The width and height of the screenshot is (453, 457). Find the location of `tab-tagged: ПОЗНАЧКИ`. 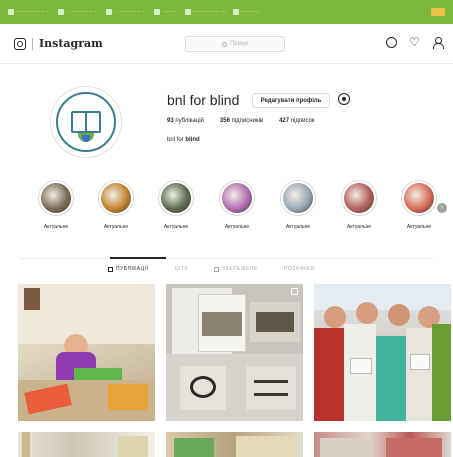

tab-tagged: ПОЗНАЧКИ is located at coordinates (299, 269).